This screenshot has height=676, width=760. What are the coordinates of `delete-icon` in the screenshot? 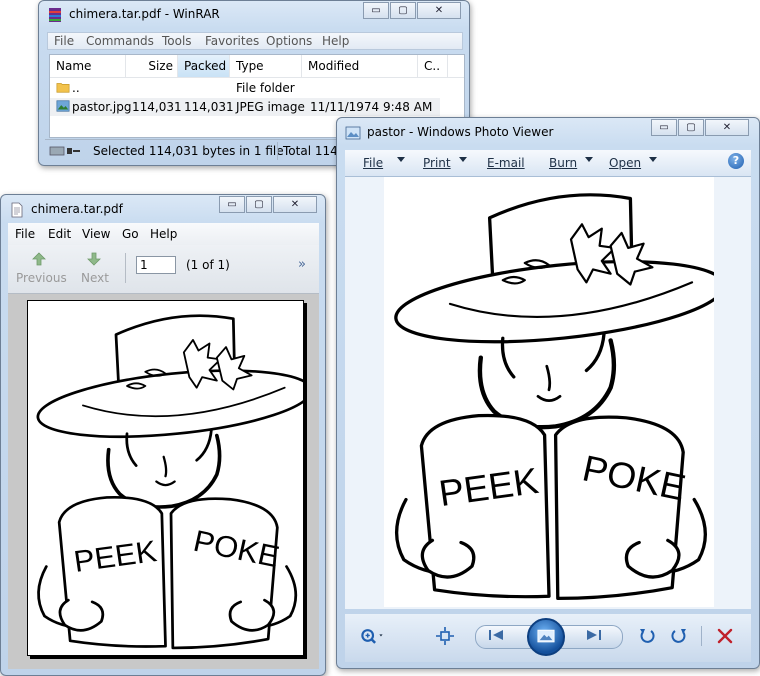 It's located at (725, 636).